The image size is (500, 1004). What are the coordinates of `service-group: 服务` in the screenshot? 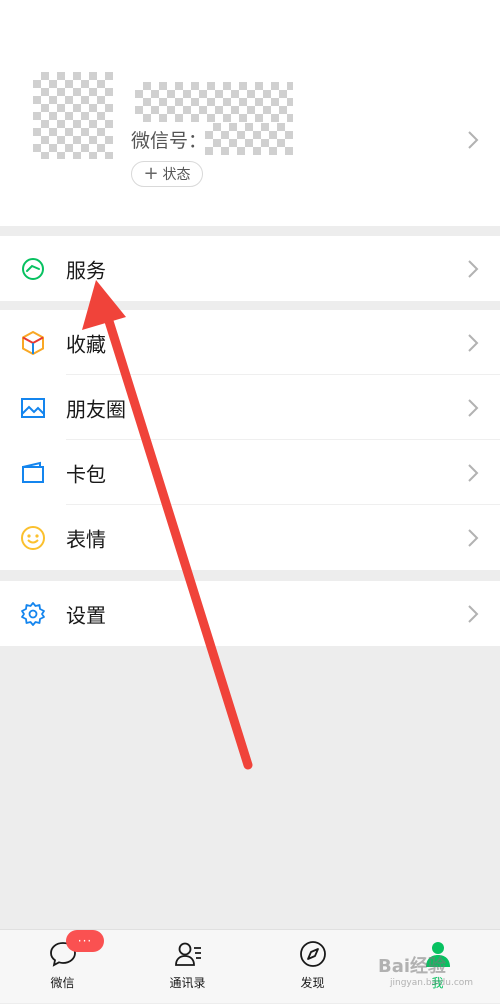 It's located at (250, 268).